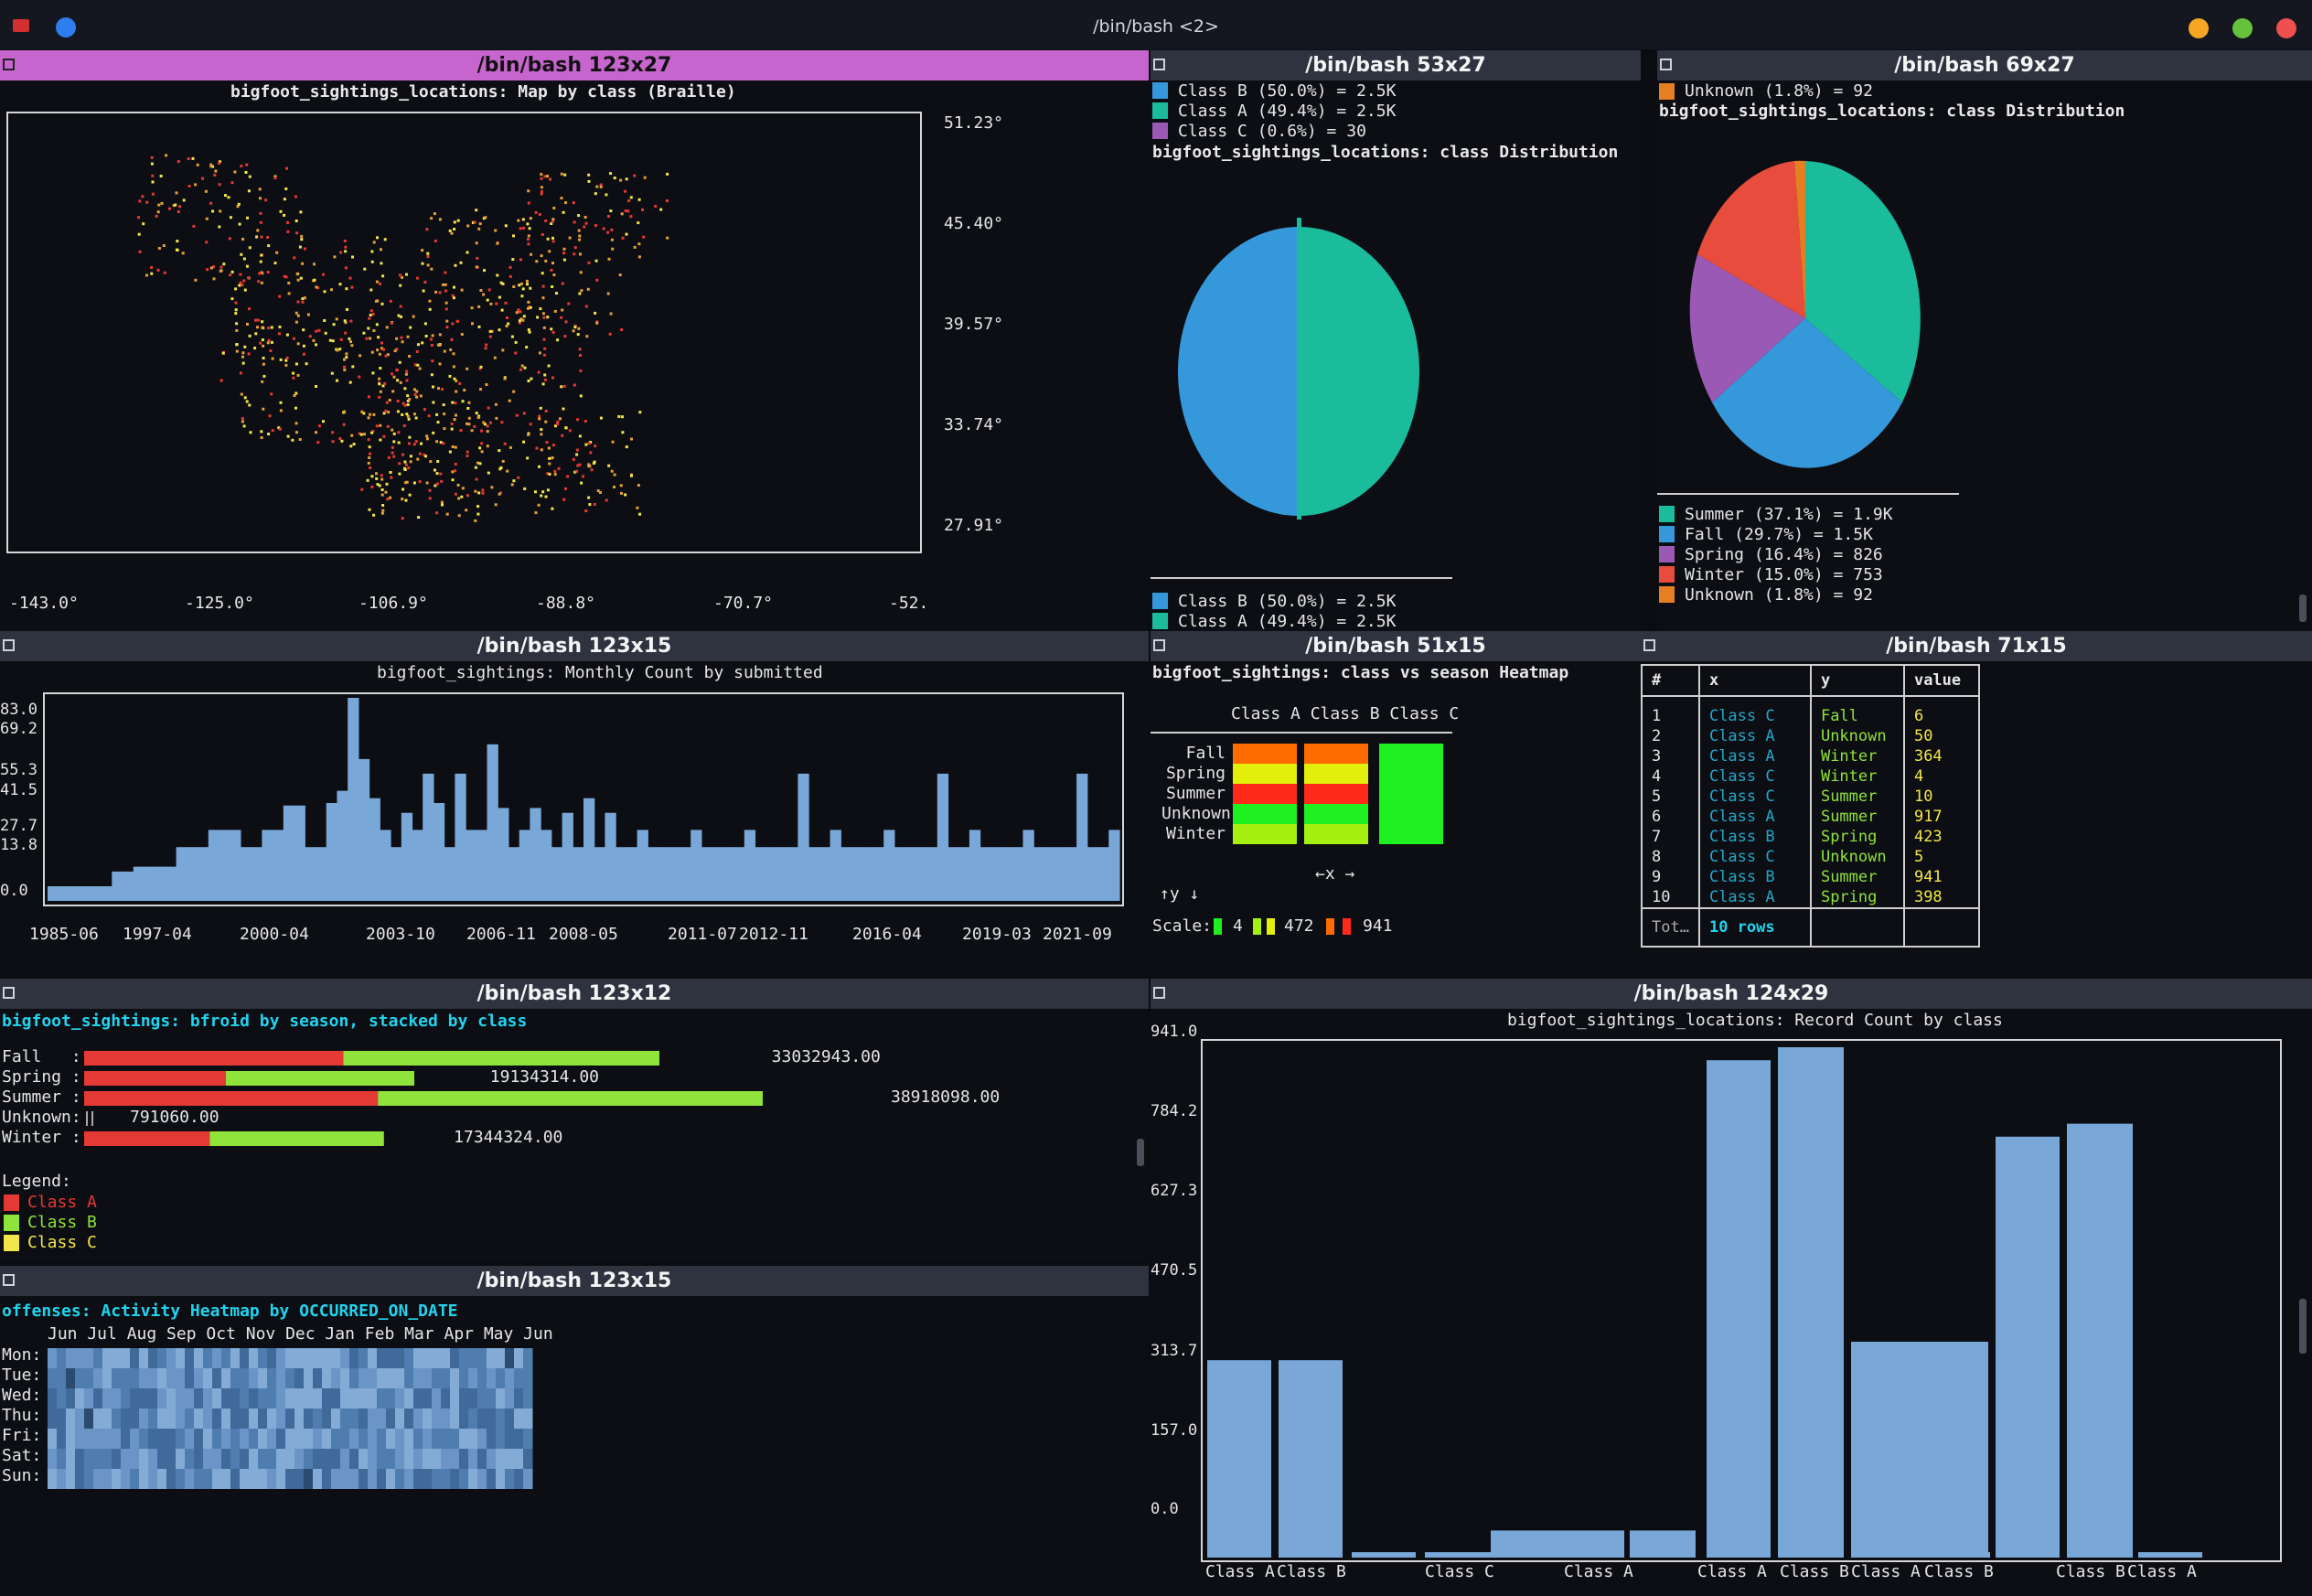  Describe the element at coordinates (1941, 680) in the screenshot. I see `table-header-value: value` at that location.